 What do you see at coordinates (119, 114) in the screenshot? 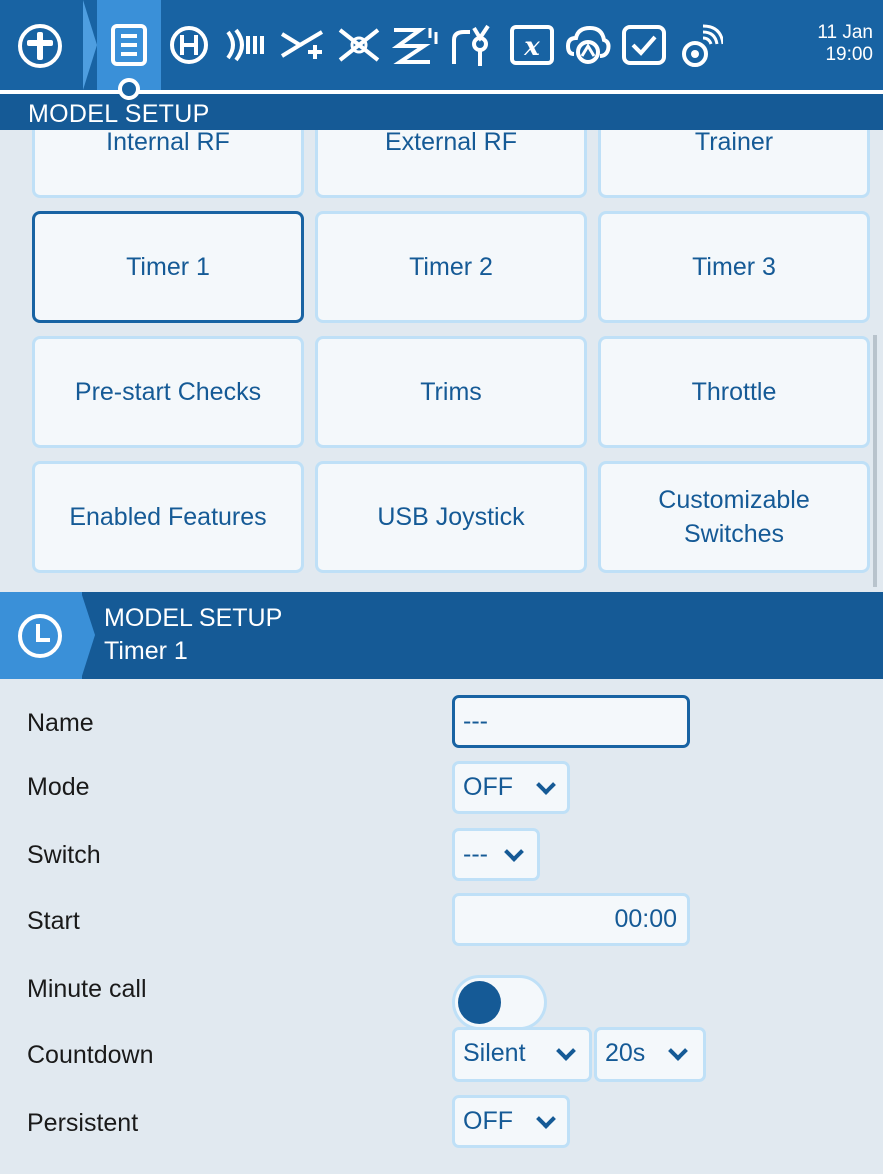
I see `section-title: MODEL SETUP` at bounding box center [119, 114].